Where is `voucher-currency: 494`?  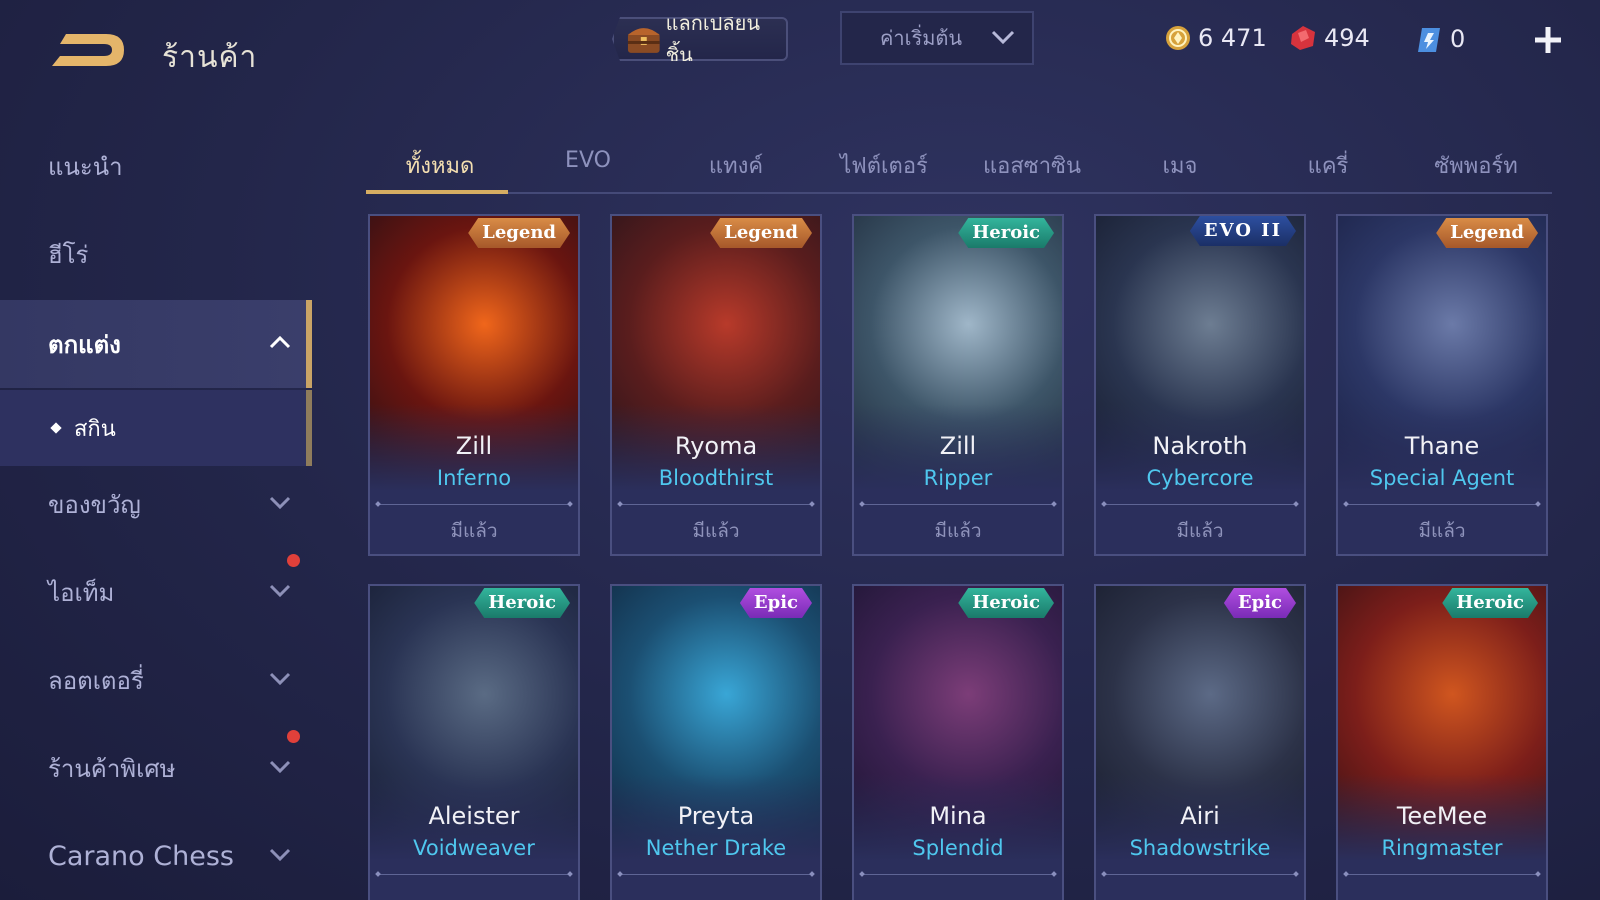 voucher-currency: 494 is located at coordinates (1329, 38).